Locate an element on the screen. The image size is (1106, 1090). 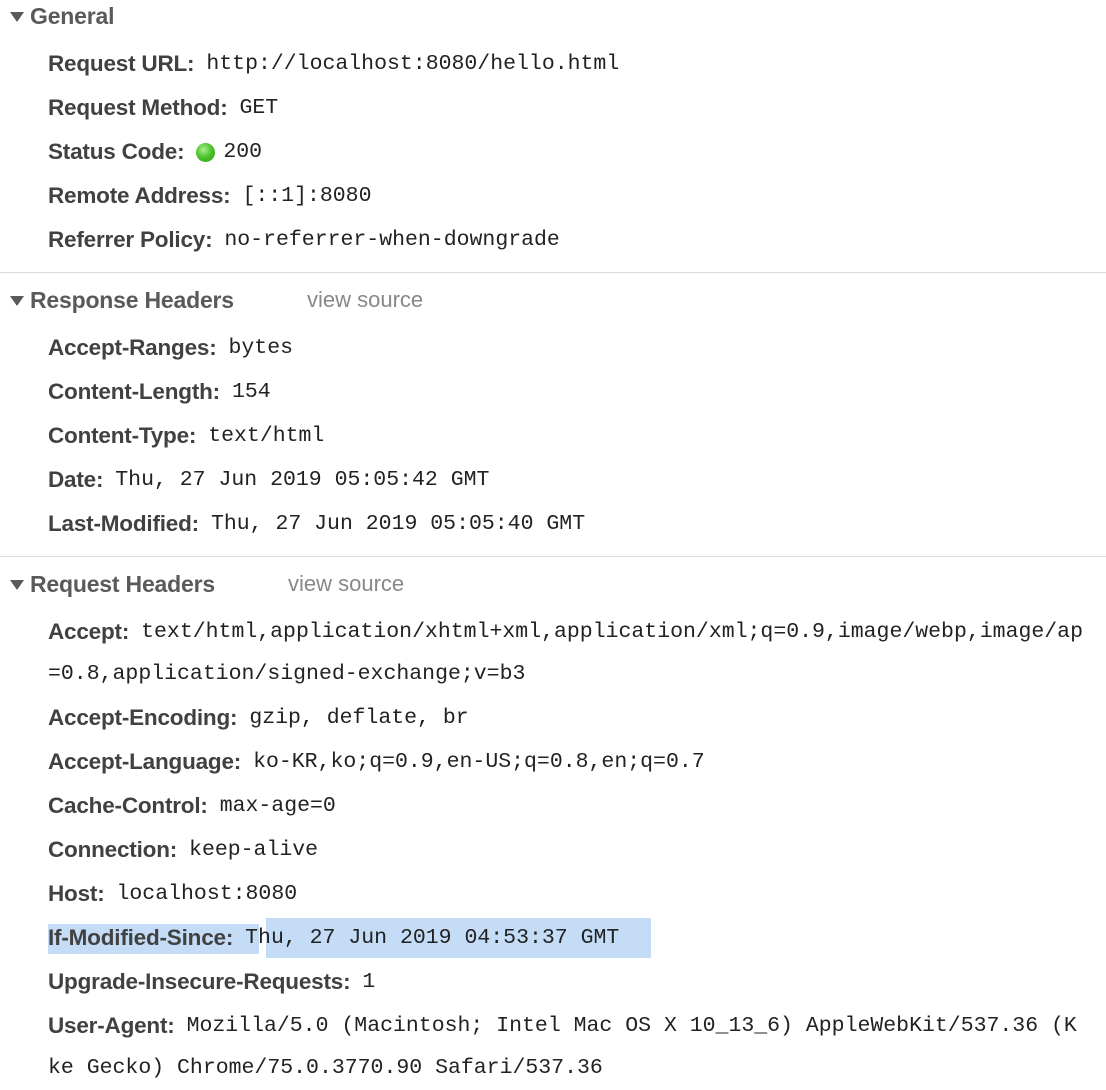
header-key: Content-Type: is located at coordinates (122, 435).